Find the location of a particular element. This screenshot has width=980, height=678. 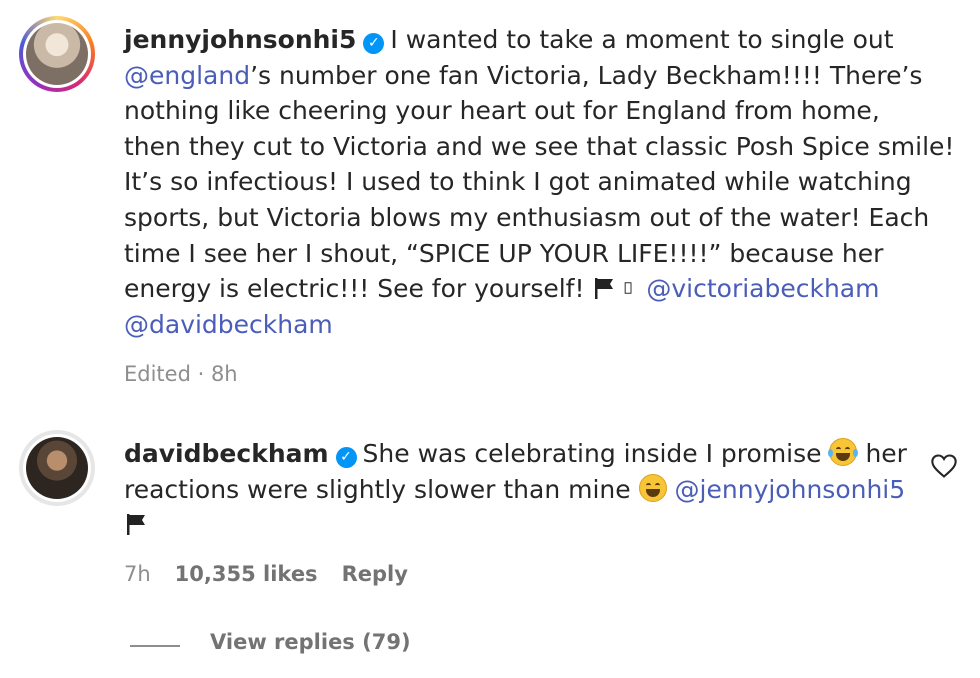

comment-meta: Edited · 8h is located at coordinates (181, 374).